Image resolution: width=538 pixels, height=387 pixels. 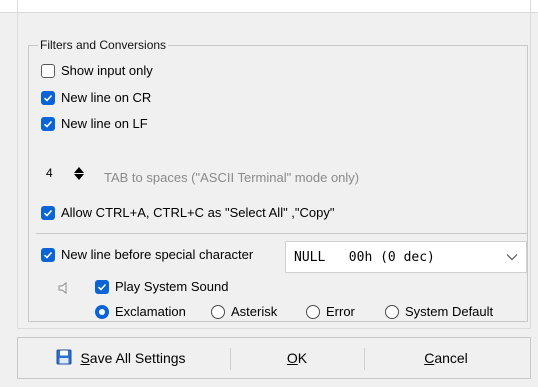 I want to click on chevron-down-icon, so click(x=512, y=257).